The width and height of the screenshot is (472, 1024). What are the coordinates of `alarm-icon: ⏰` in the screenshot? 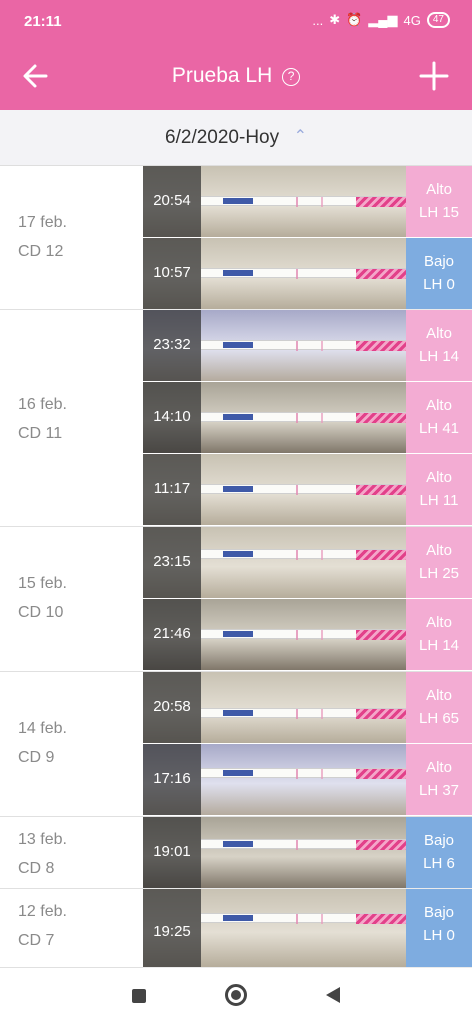 It's located at (354, 19).